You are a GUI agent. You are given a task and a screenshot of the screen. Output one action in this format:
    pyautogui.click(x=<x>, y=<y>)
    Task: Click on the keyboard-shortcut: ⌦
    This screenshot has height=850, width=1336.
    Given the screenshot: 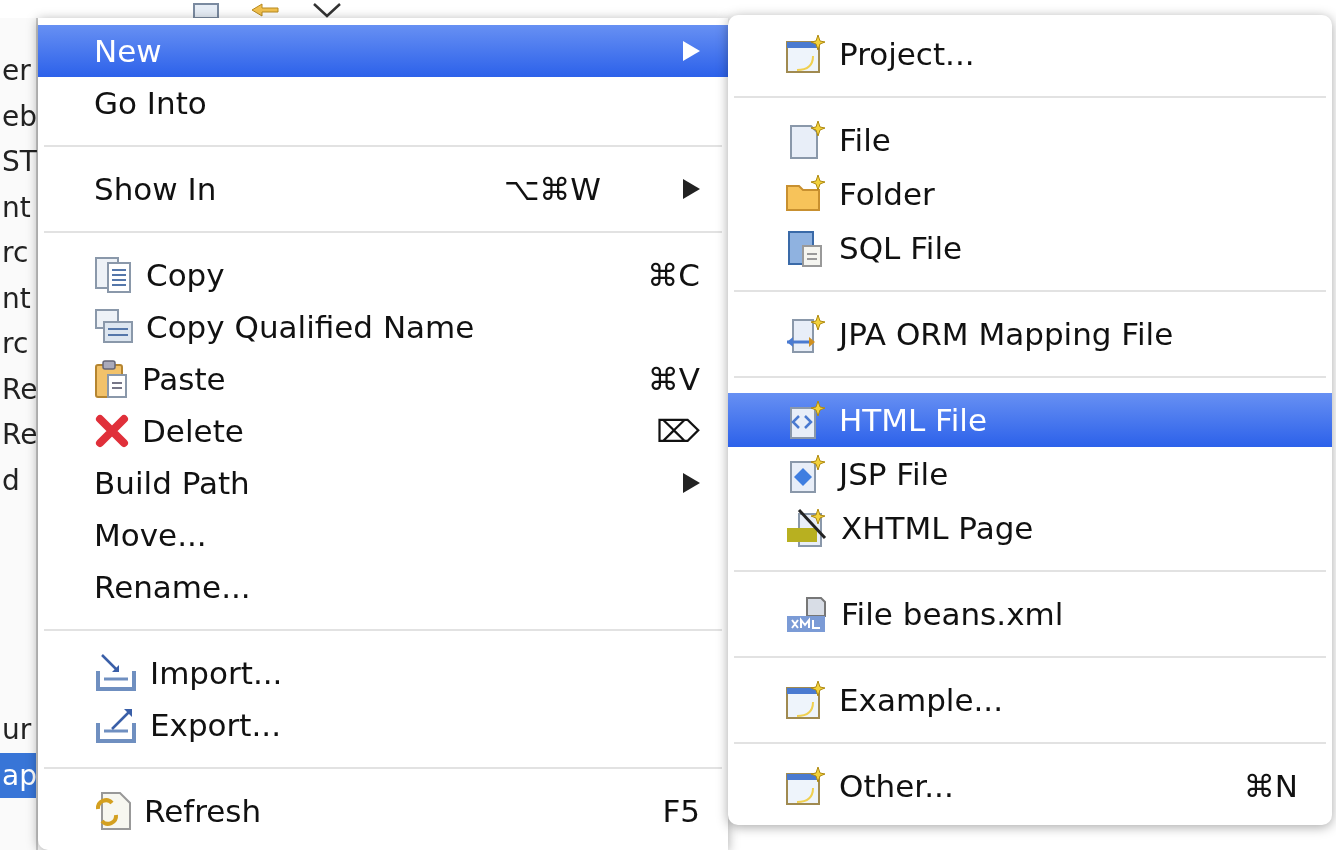 What is the action you would take?
    pyautogui.click(x=678, y=431)
    